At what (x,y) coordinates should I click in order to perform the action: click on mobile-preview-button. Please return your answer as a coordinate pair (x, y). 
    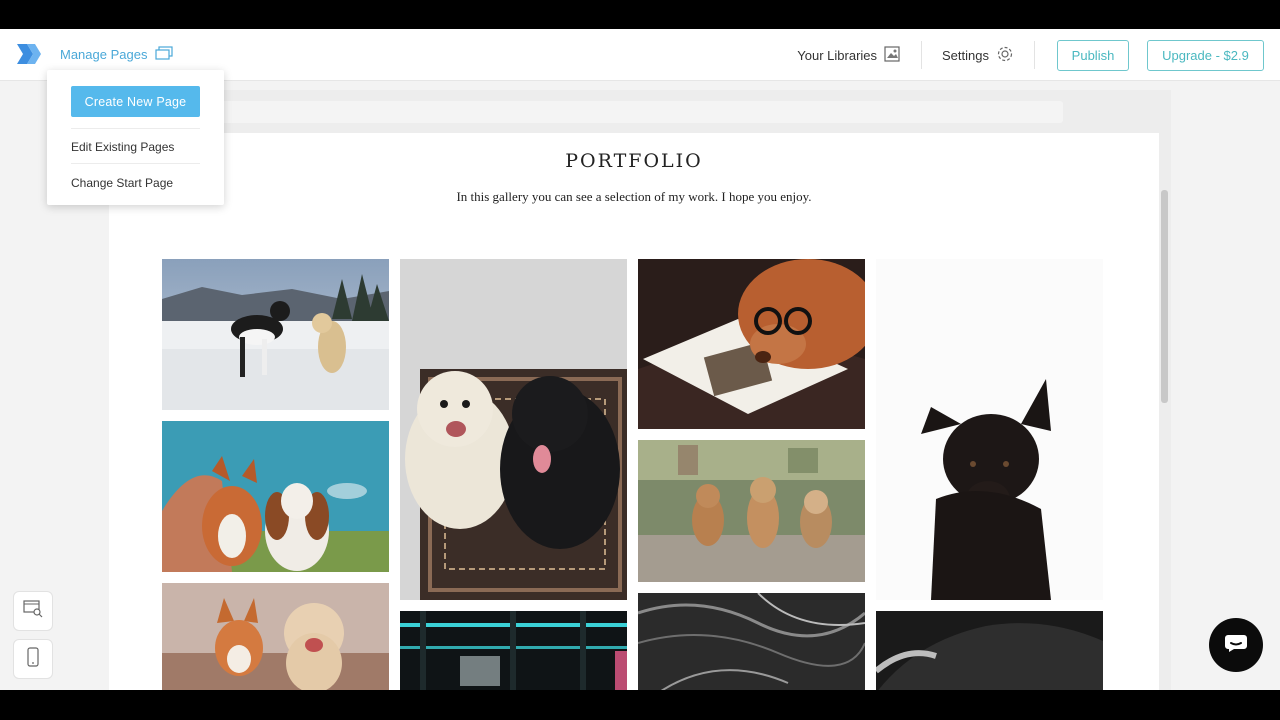
    Looking at the image, I should click on (33, 659).